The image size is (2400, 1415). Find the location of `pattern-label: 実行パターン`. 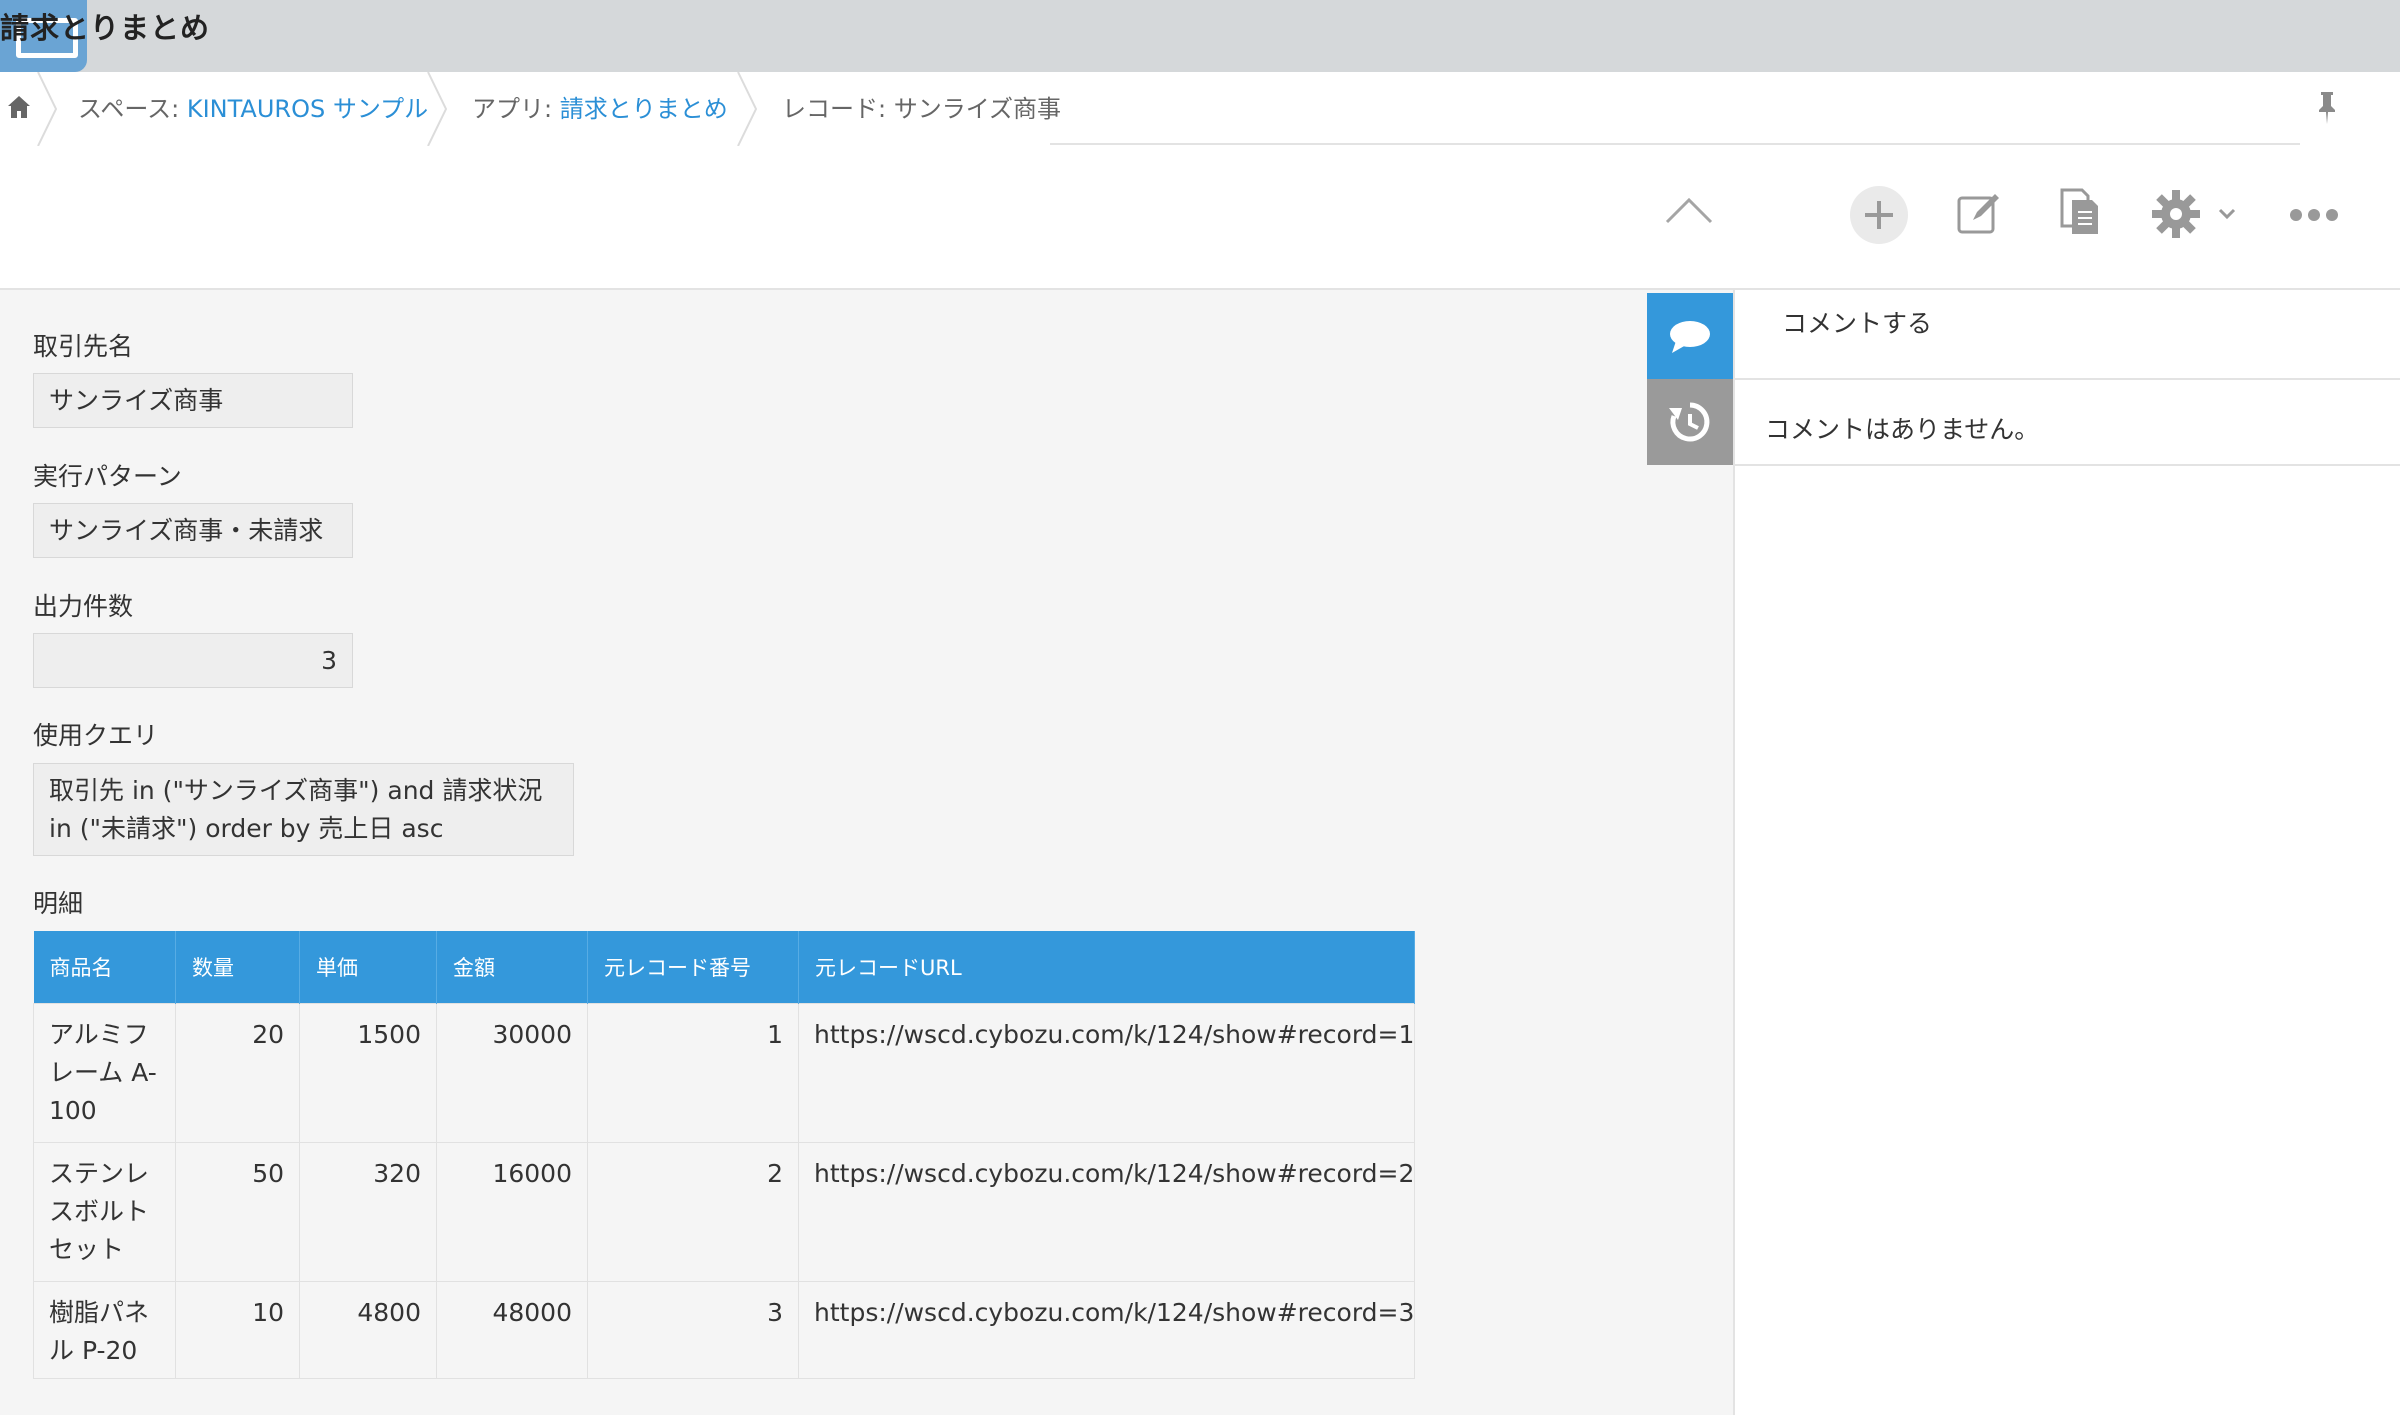

pattern-label: 実行パターン is located at coordinates (107, 476).